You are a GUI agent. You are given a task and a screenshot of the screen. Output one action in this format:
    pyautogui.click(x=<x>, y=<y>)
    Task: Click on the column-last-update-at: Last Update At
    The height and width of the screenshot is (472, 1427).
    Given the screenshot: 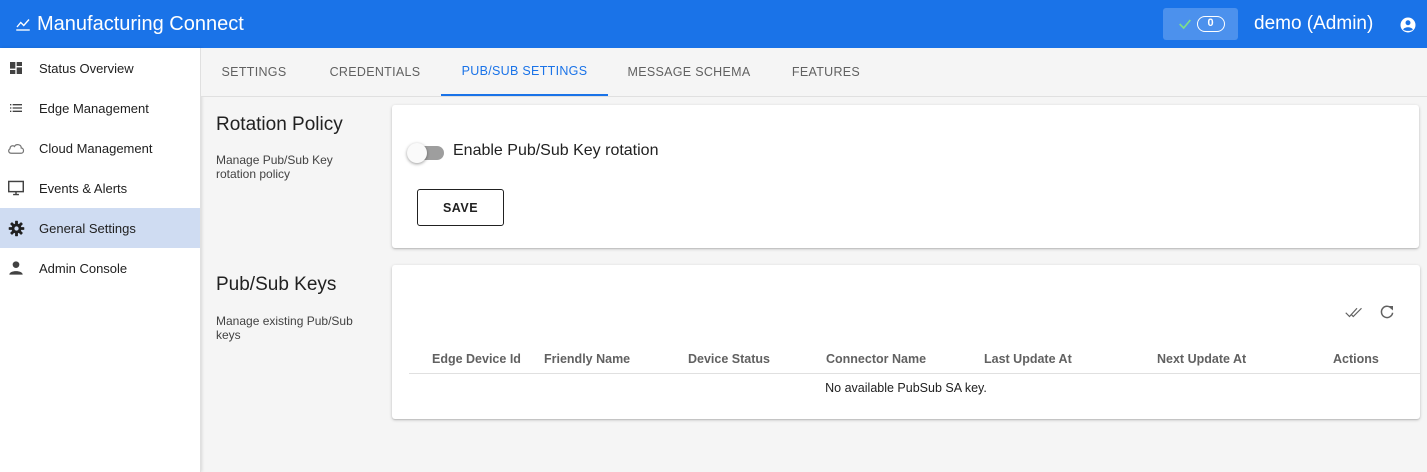 What is the action you would take?
    pyautogui.click(x=1028, y=359)
    